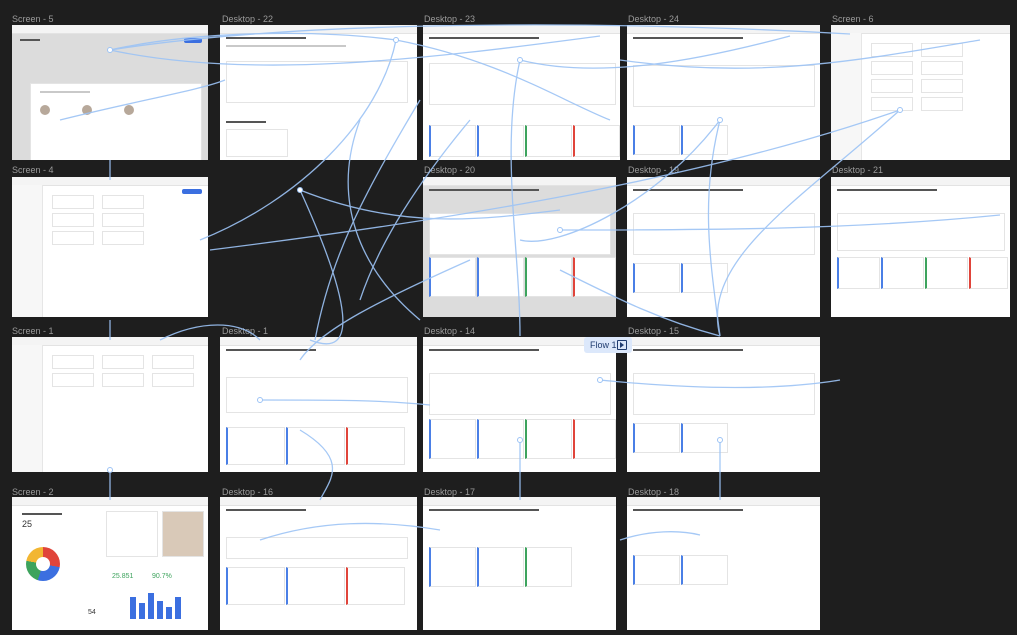 This screenshot has width=1017, height=635. What do you see at coordinates (450, 19) in the screenshot?
I see `frame-label-desktop-23: Desktop - 23` at bounding box center [450, 19].